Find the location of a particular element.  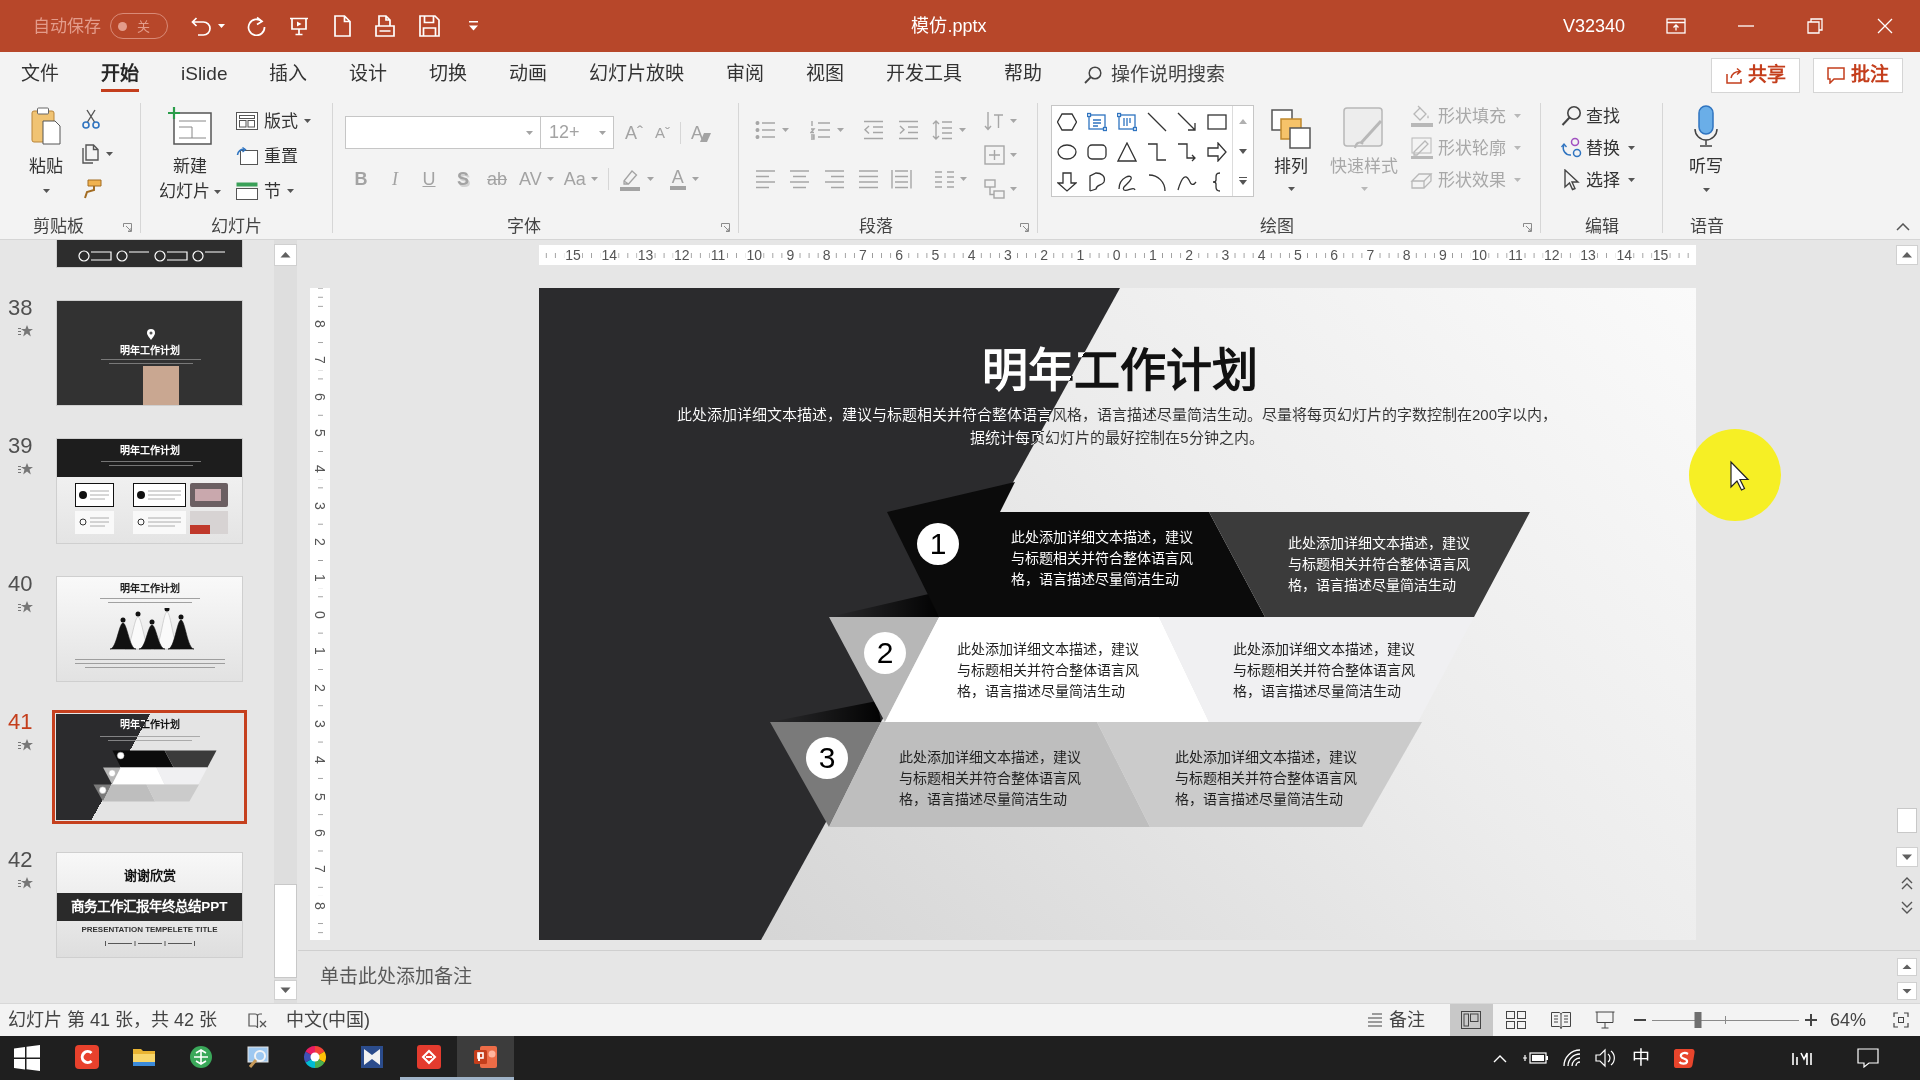

input-method-indicator: 中 is located at coordinates (1641, 1058).